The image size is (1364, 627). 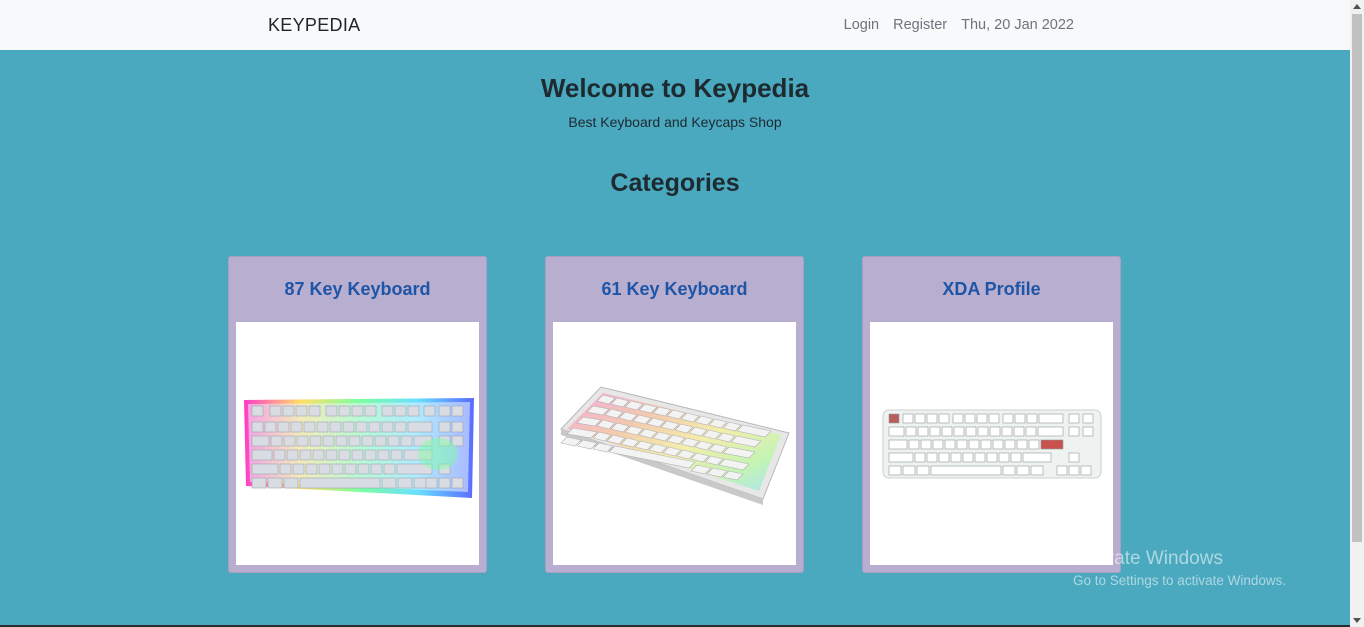 What do you see at coordinates (1357, 620) in the screenshot?
I see `scroll-down-icon` at bounding box center [1357, 620].